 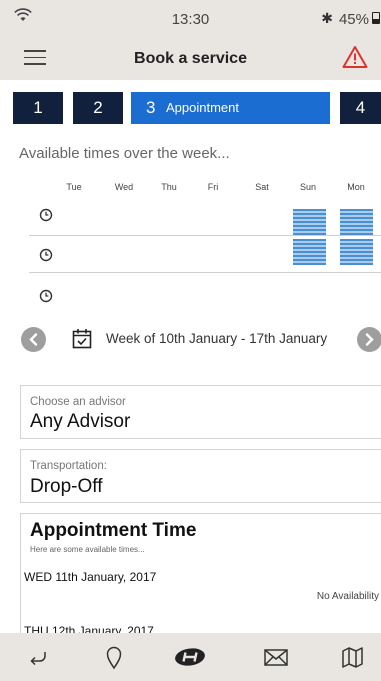 I want to click on battery-icon, so click(x=376, y=18).